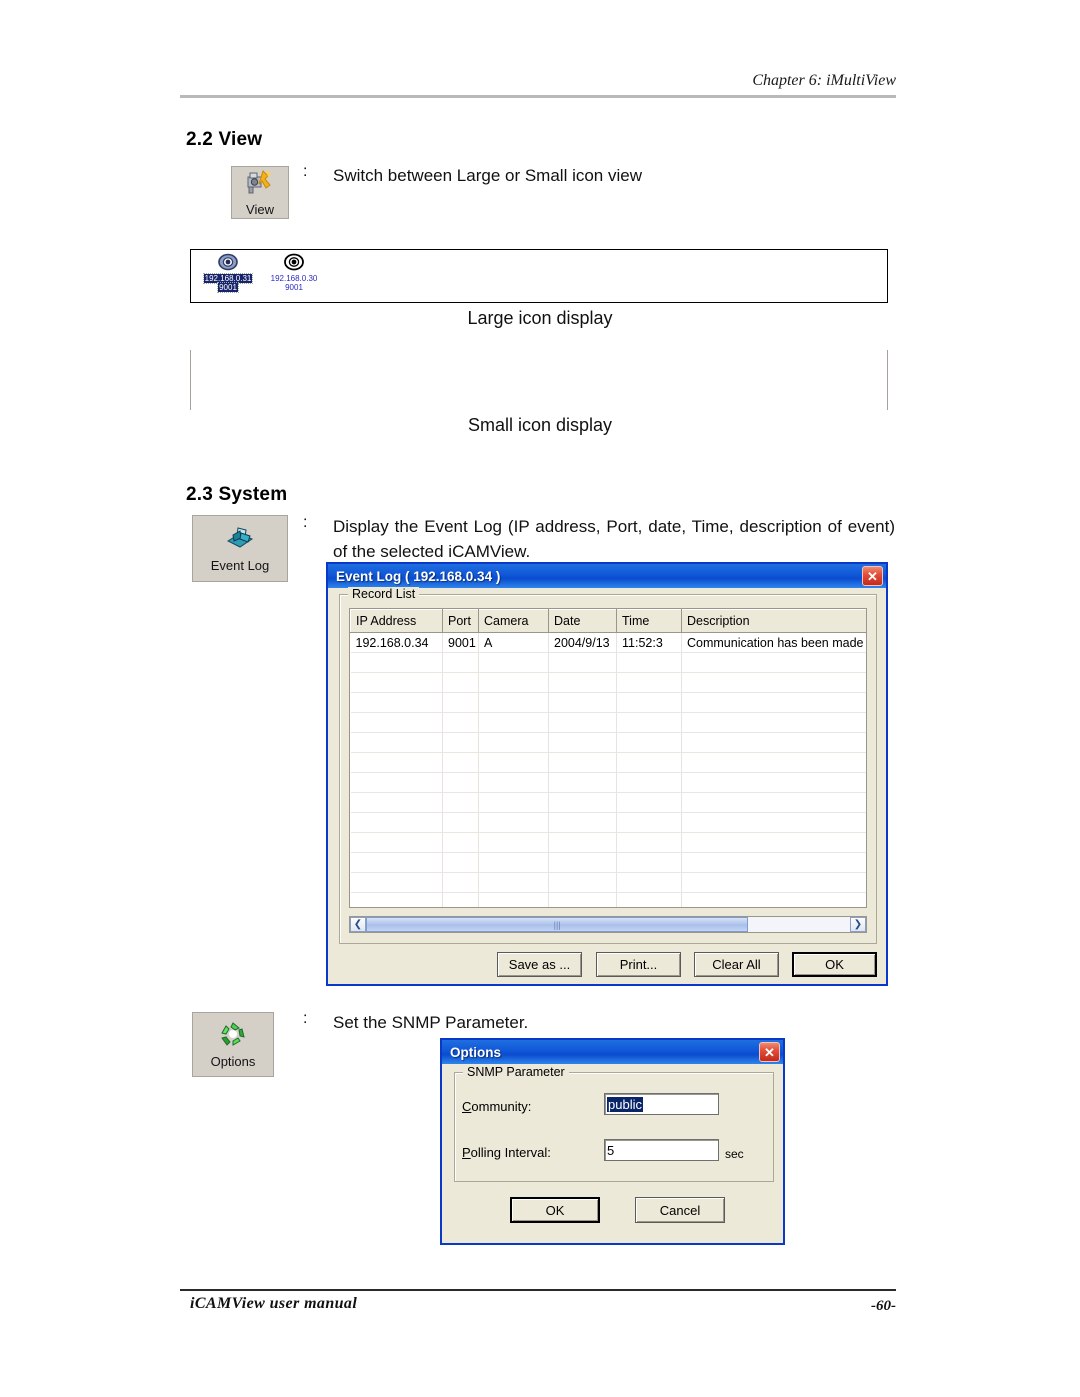 The image size is (1080, 1397). I want to click on scrollbar-track: |||, so click(608, 924).